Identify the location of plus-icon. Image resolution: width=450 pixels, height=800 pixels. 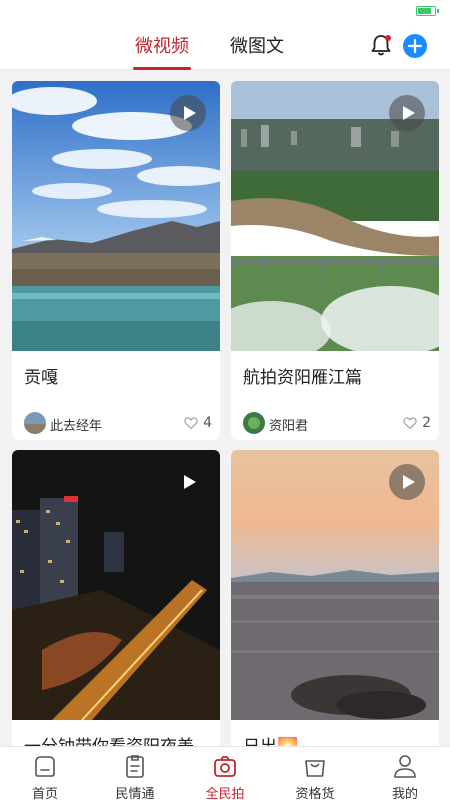
(415, 46).